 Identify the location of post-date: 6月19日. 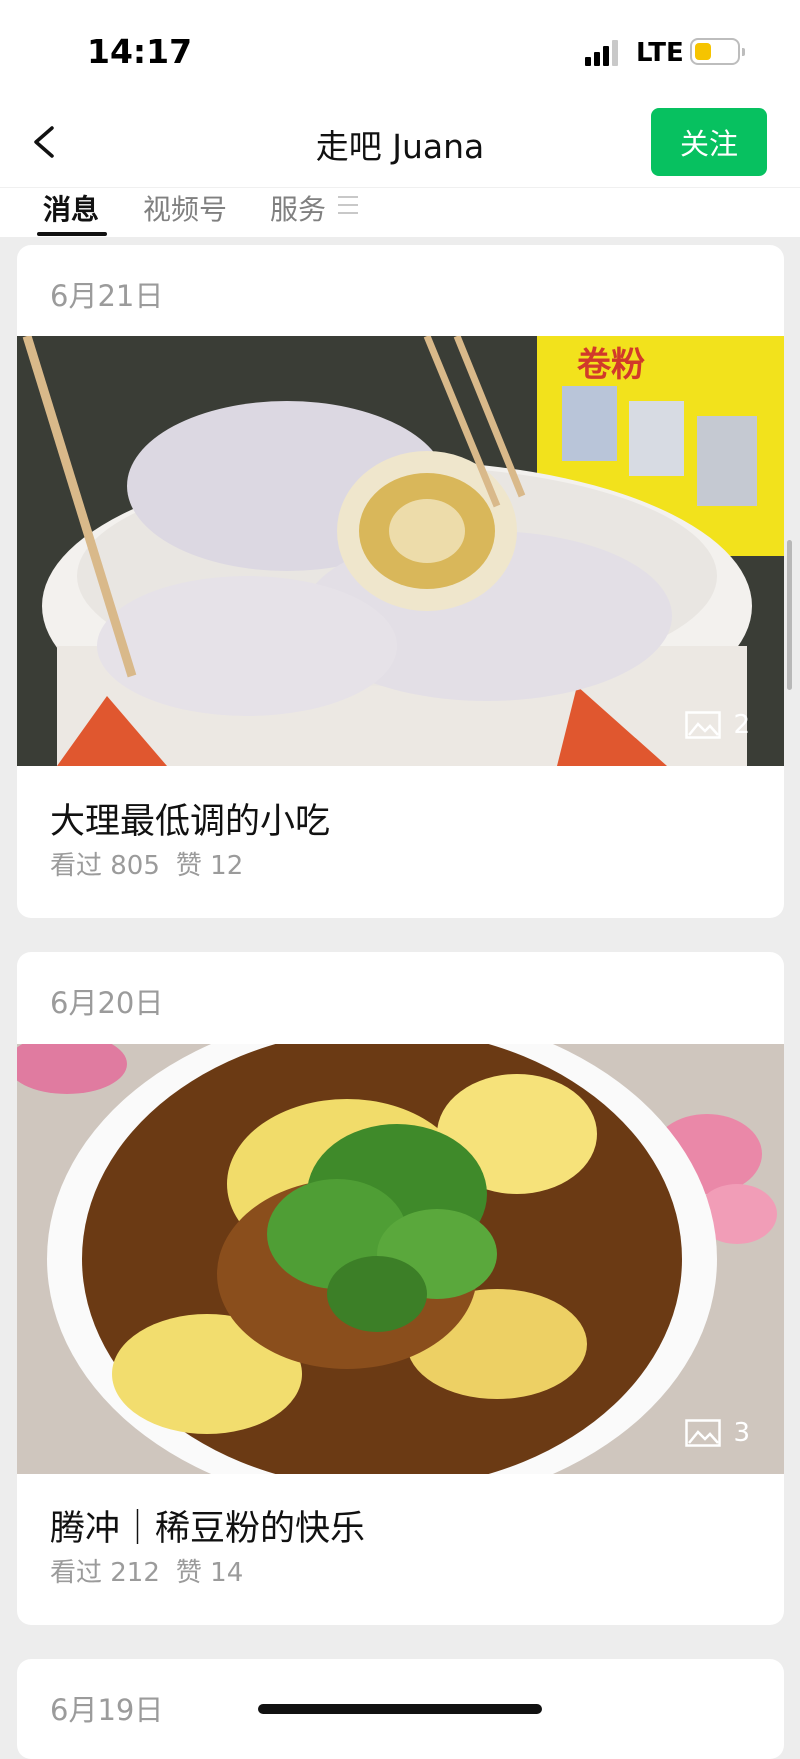
(107, 1710).